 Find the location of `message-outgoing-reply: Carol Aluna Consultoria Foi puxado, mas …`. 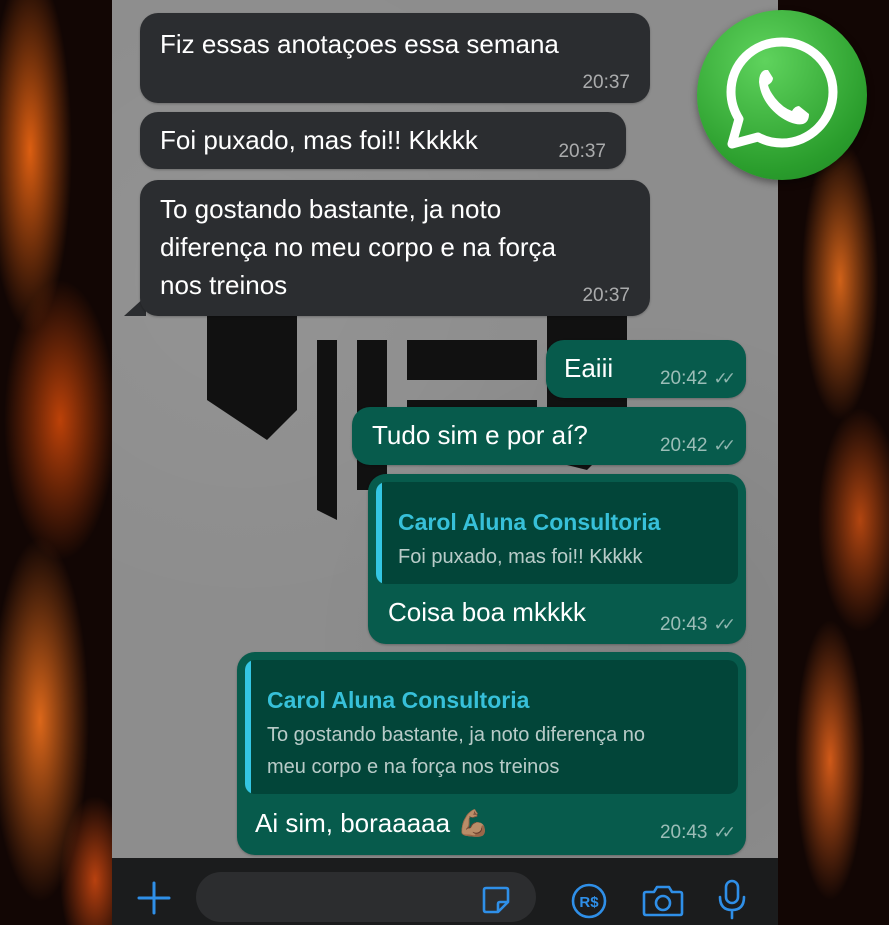

message-outgoing-reply: Carol Aluna Consultoria Foi puxado, mas … is located at coordinates (557, 559).